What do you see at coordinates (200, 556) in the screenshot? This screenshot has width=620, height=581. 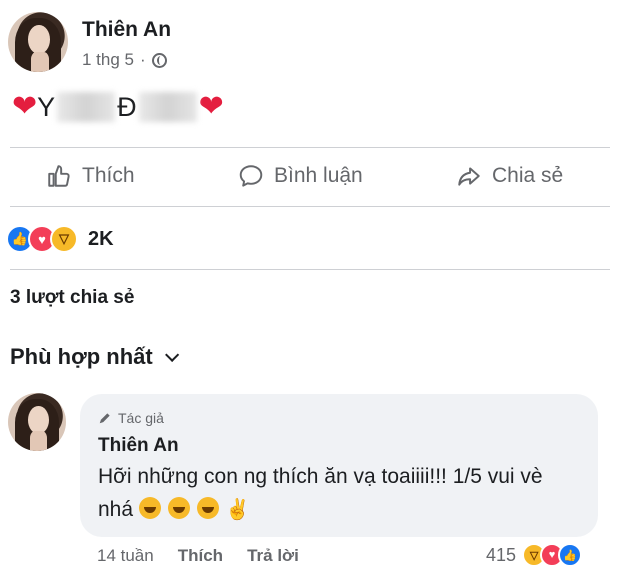 I see `comment-like-button: Thích` at bounding box center [200, 556].